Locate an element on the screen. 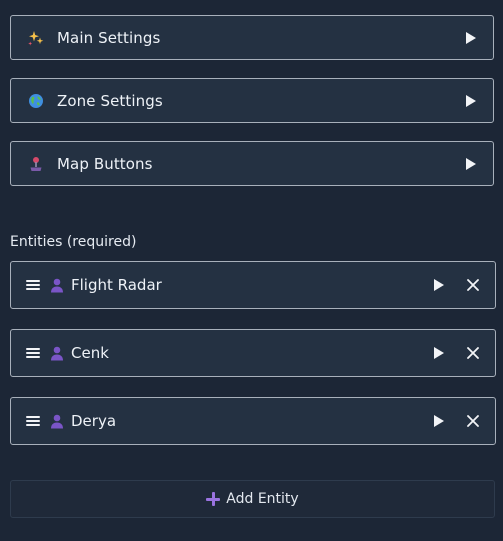 This screenshot has height=541, width=503. sparkles-icon is located at coordinates (36, 38).